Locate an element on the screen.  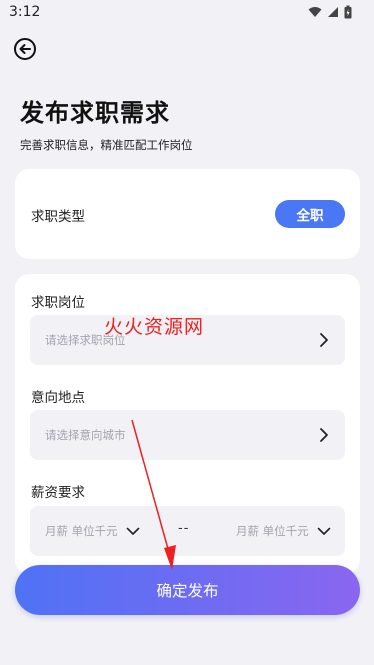
location-placeholder: 请选择意向城市 is located at coordinates (85, 435).